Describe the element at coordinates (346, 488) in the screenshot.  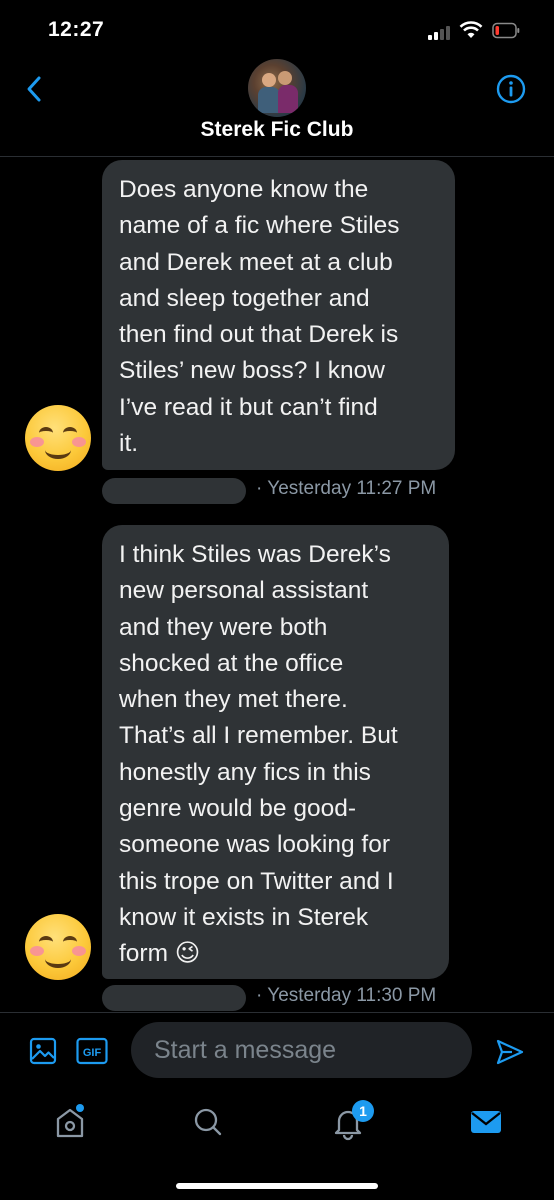
I see `message-timestamp: · Yesterday 11:27 PM` at that location.